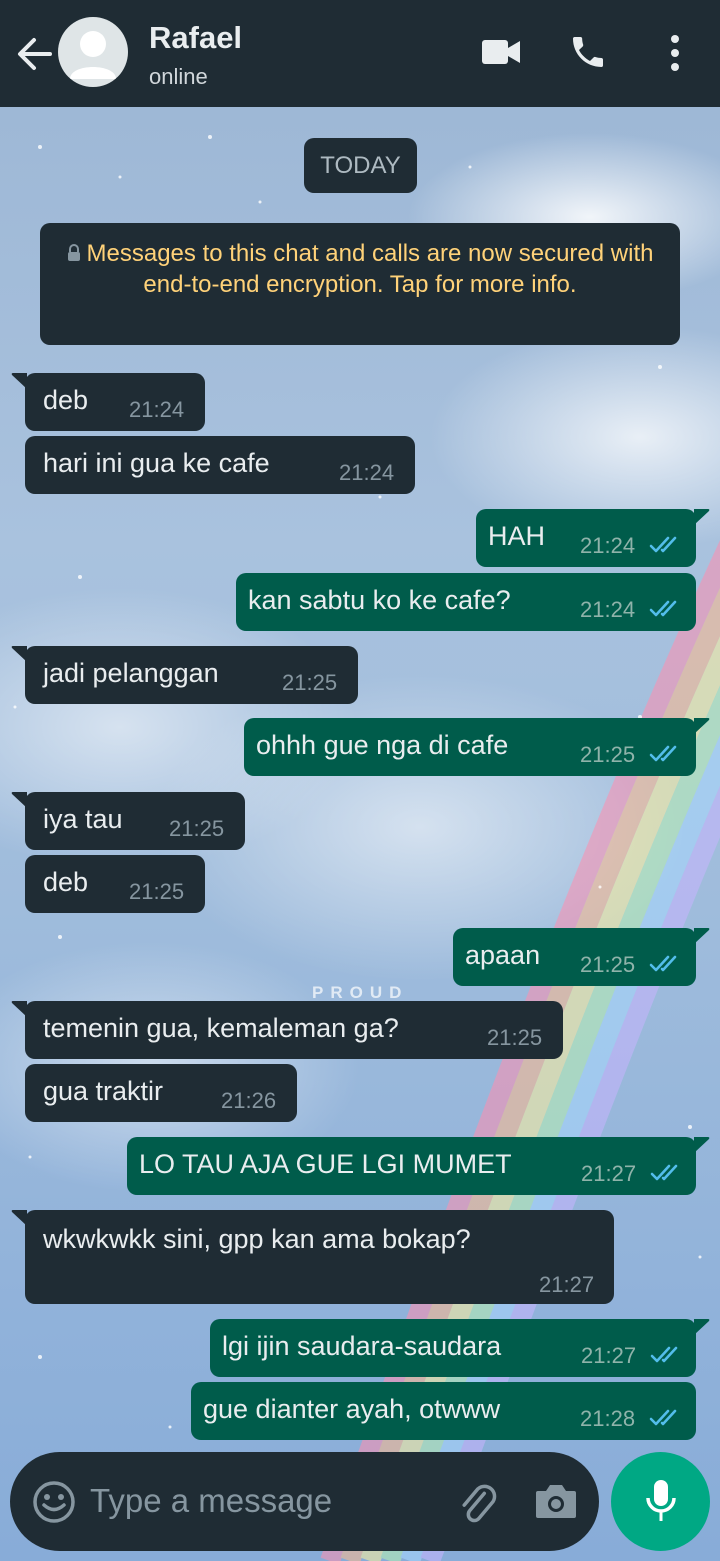 Image resolution: width=720 pixels, height=1561 pixels. What do you see at coordinates (178, 76) in the screenshot?
I see `contact-status: online` at bounding box center [178, 76].